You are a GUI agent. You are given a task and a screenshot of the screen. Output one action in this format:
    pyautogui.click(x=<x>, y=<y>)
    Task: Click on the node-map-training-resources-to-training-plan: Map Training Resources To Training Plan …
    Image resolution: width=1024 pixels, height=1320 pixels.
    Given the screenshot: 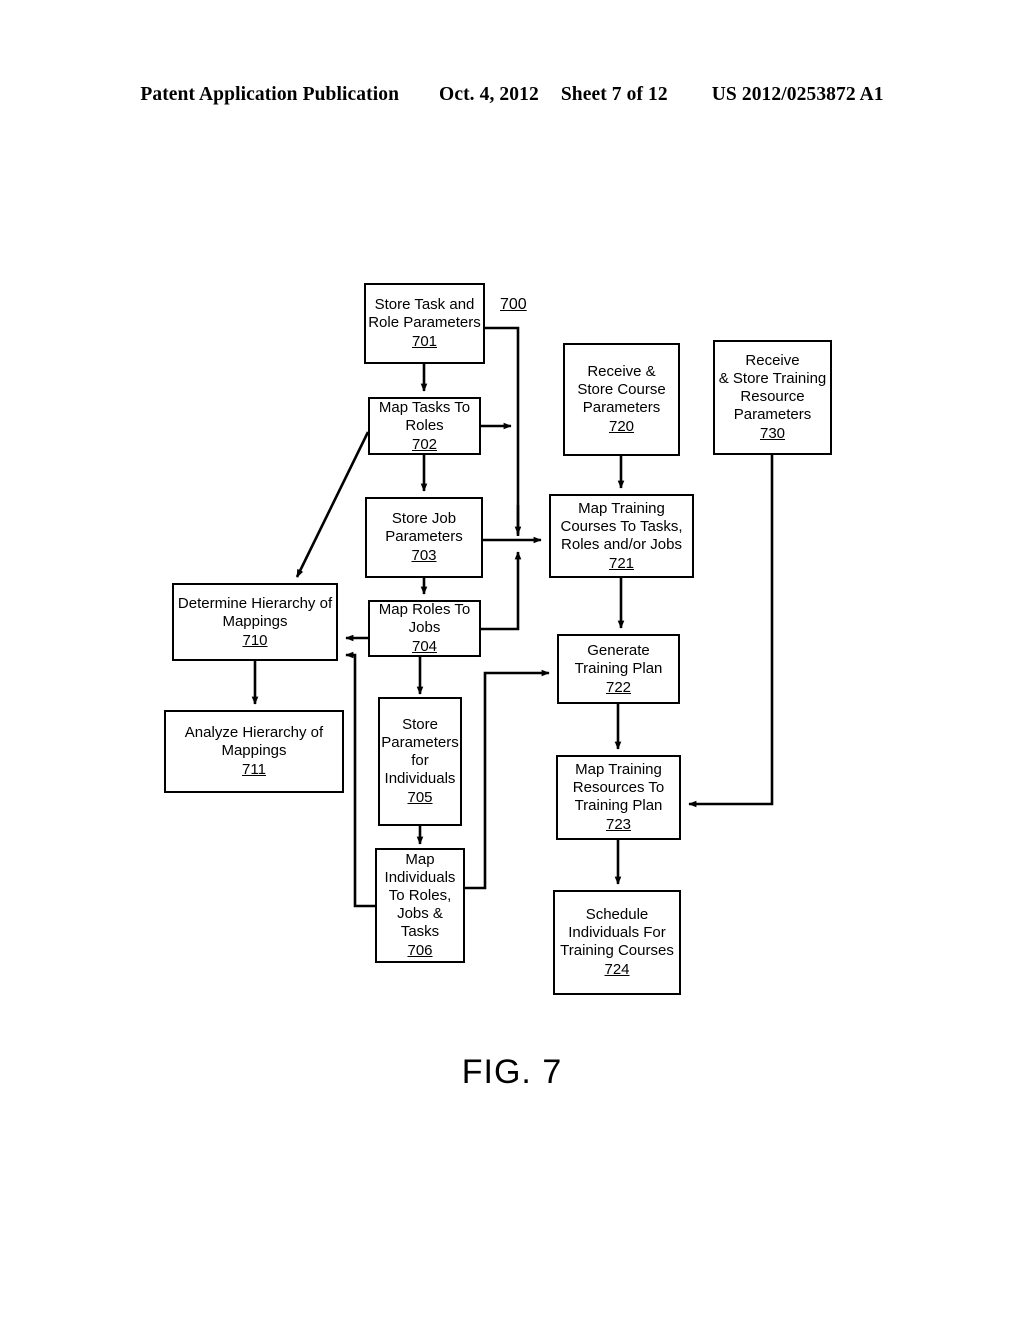 What is the action you would take?
    pyautogui.click(x=618, y=797)
    